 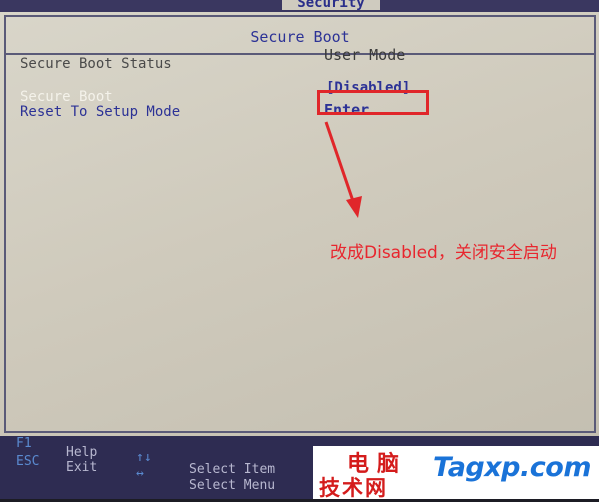 I want to click on watermark-brand: Tagxp.com, so click(x=512, y=467).